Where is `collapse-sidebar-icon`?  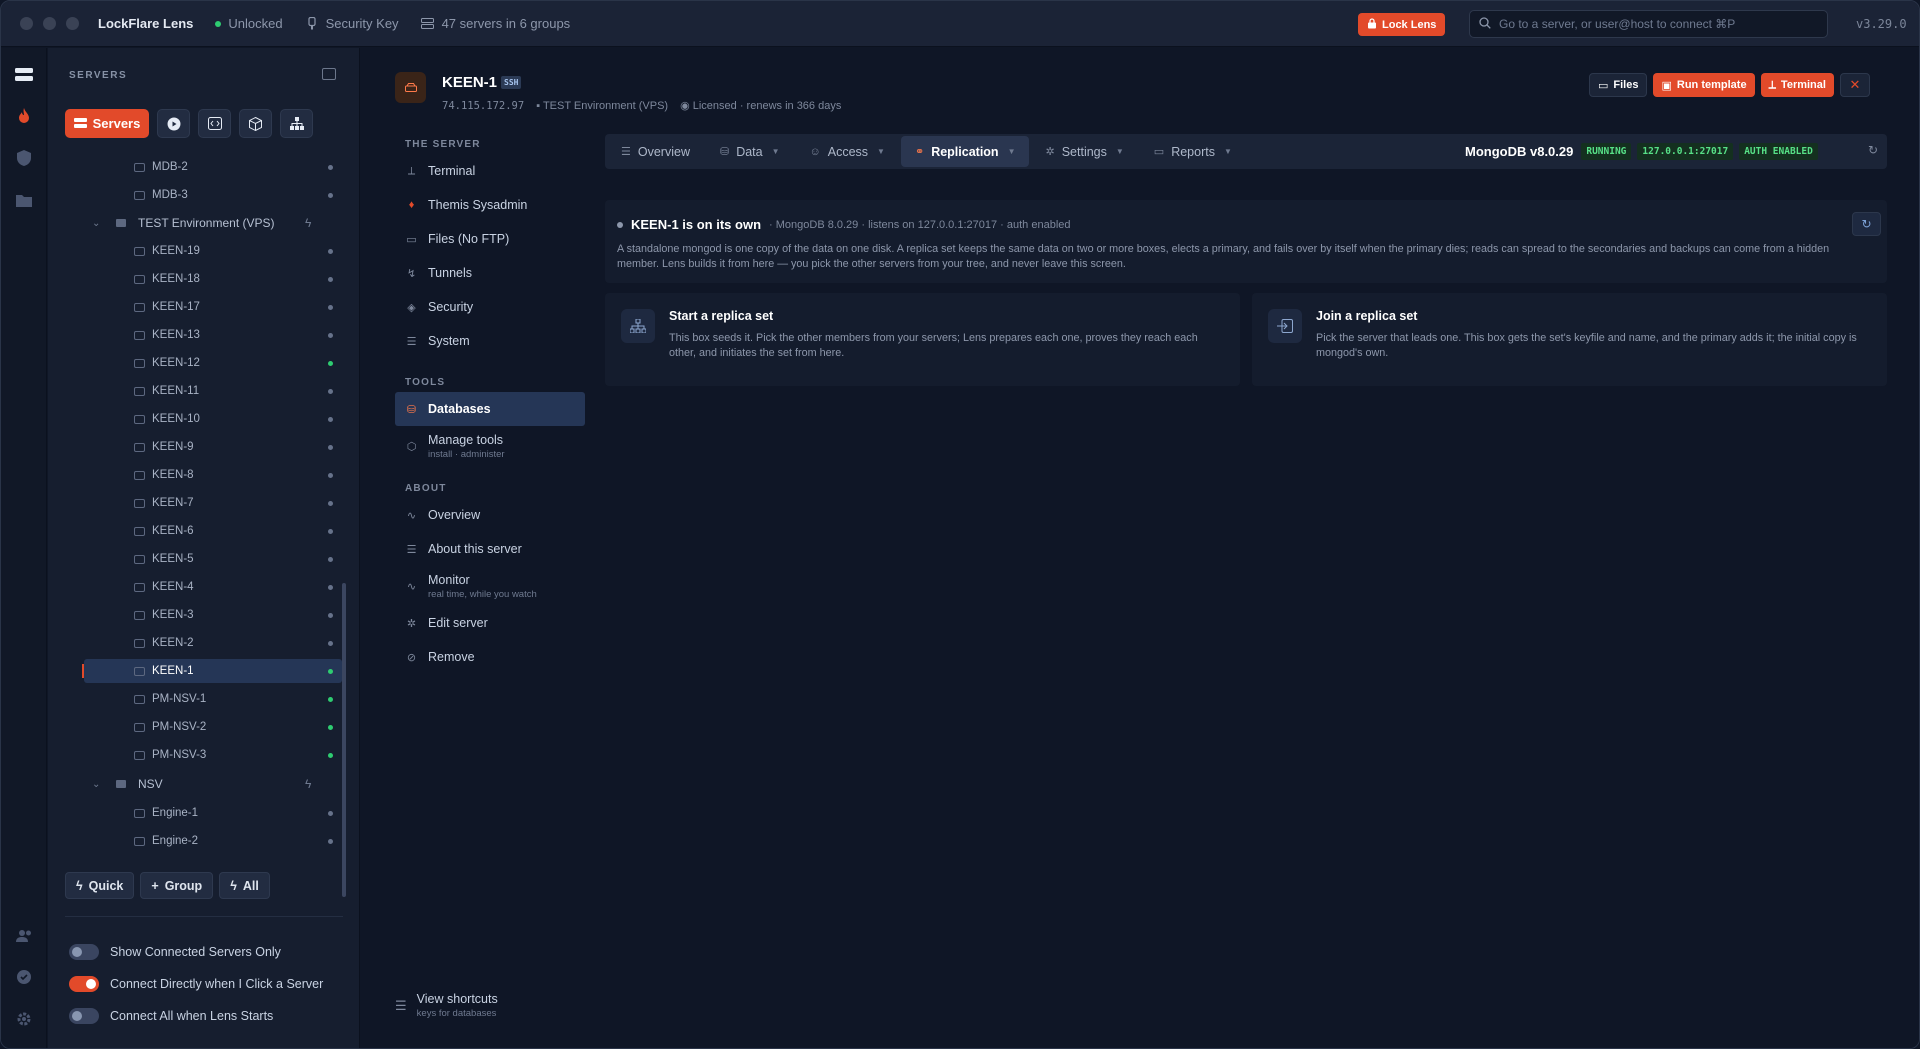 collapse-sidebar-icon is located at coordinates (329, 74).